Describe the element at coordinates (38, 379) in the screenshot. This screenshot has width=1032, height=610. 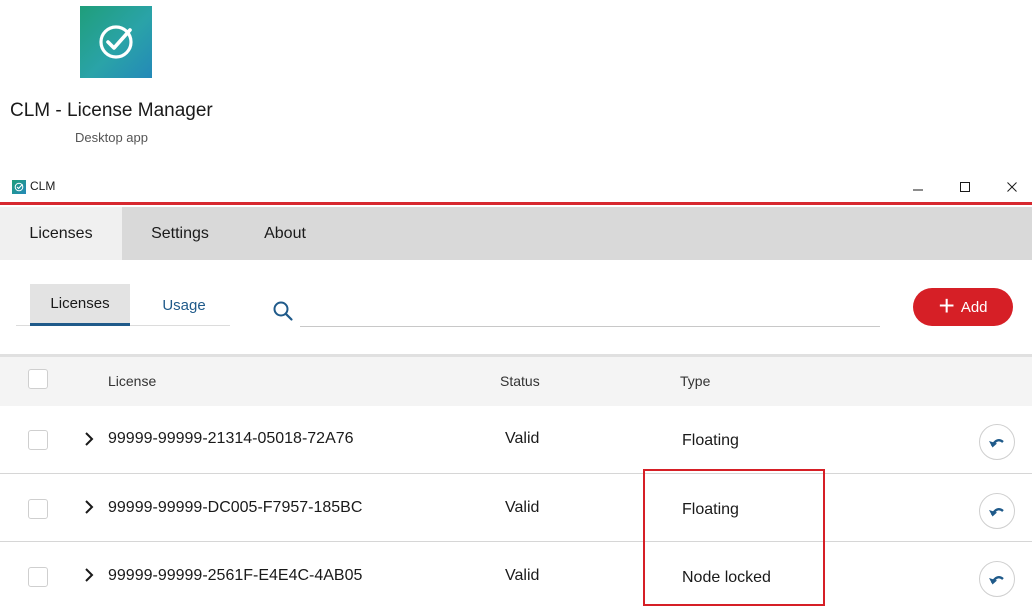
I see `select-all-checkbox` at that location.